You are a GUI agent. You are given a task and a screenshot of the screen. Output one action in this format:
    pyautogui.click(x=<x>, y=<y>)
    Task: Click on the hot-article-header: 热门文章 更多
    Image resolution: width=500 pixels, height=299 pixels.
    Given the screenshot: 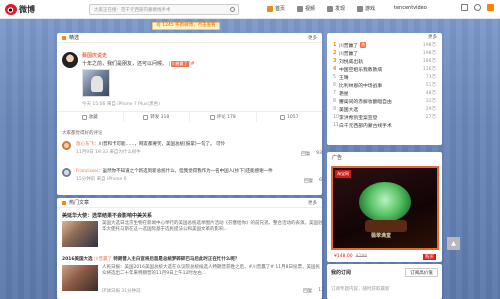 What is the action you would take?
    pyautogui.click(x=189, y=203)
    